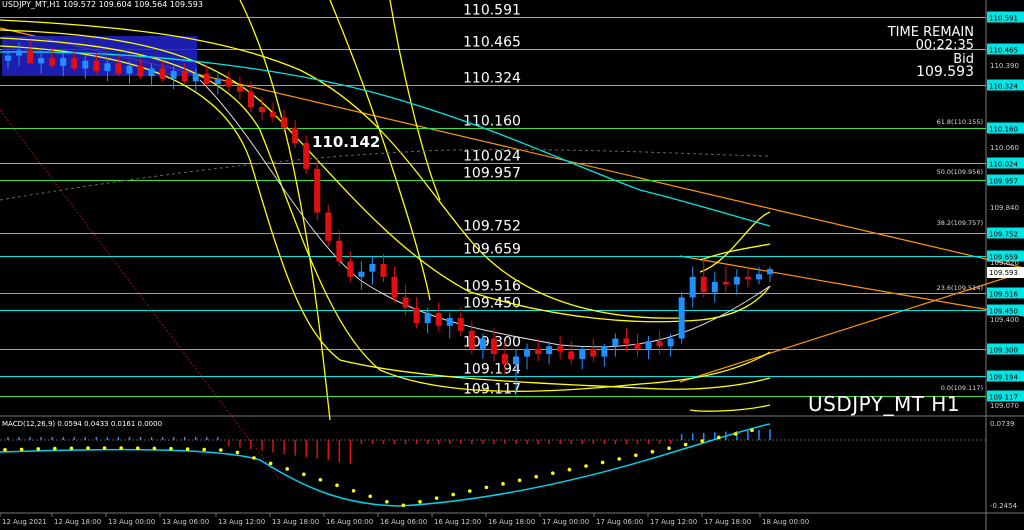  Describe the element at coordinates (185, 522) in the screenshot. I see `time-tick-label: 13 Aug 06:00` at that location.